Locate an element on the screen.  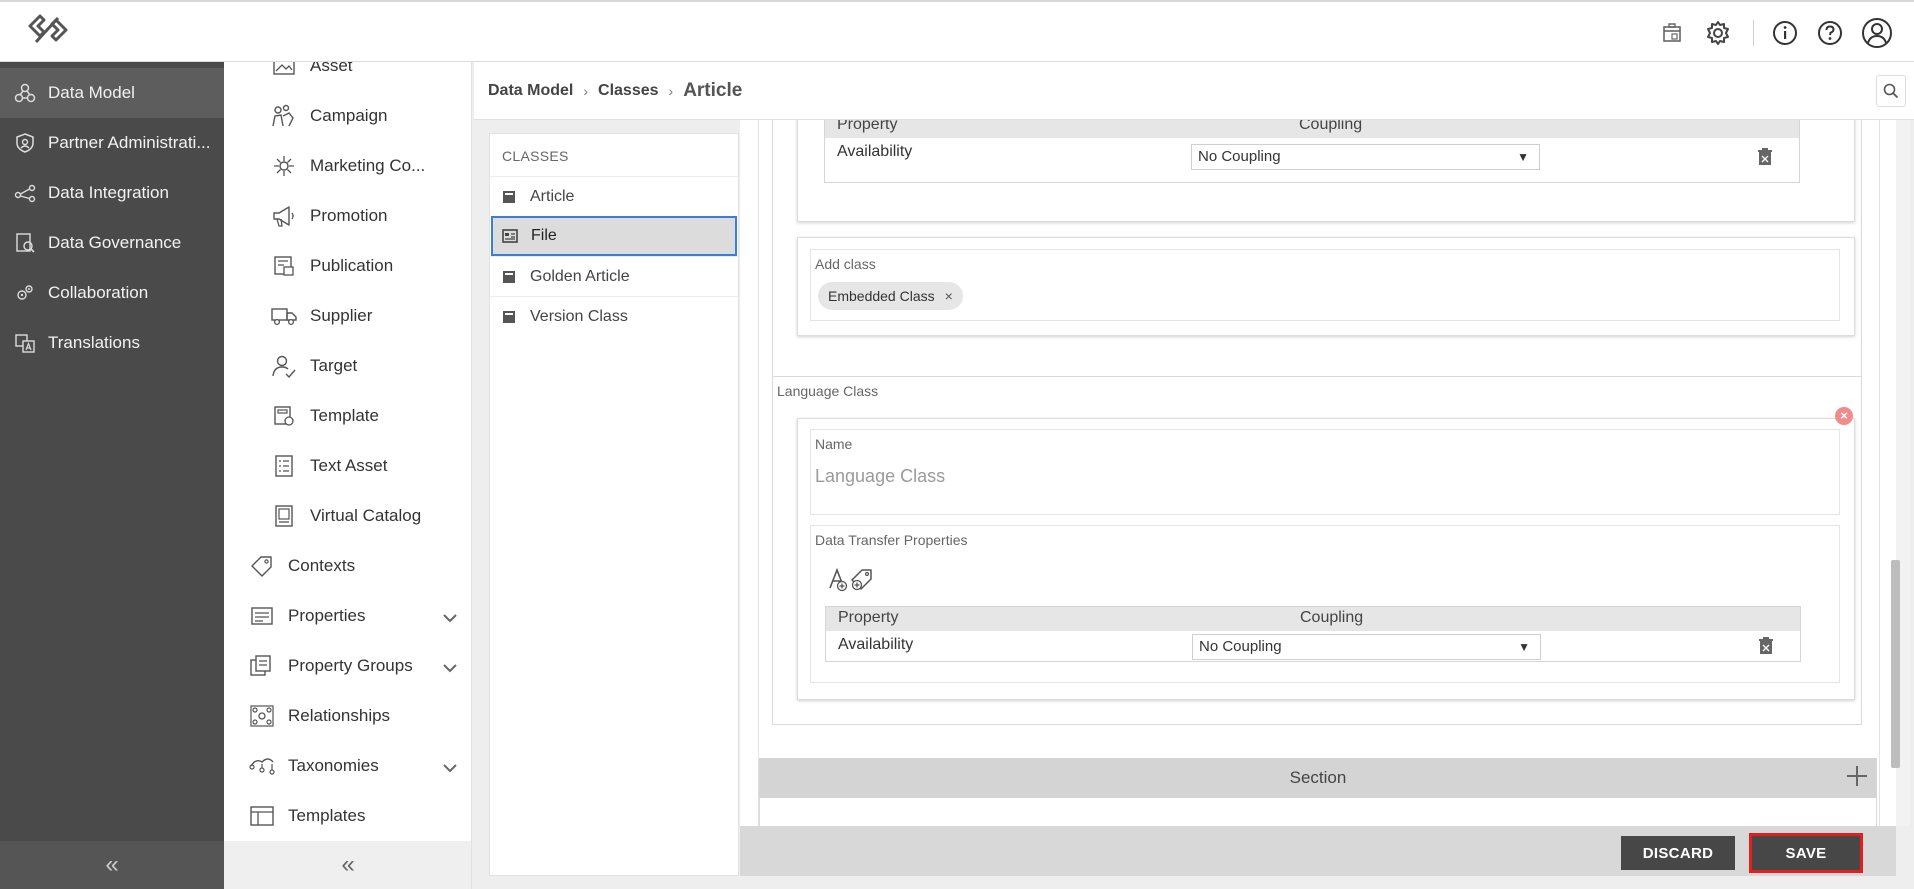
relationships-icon is located at coordinates (262, 716).